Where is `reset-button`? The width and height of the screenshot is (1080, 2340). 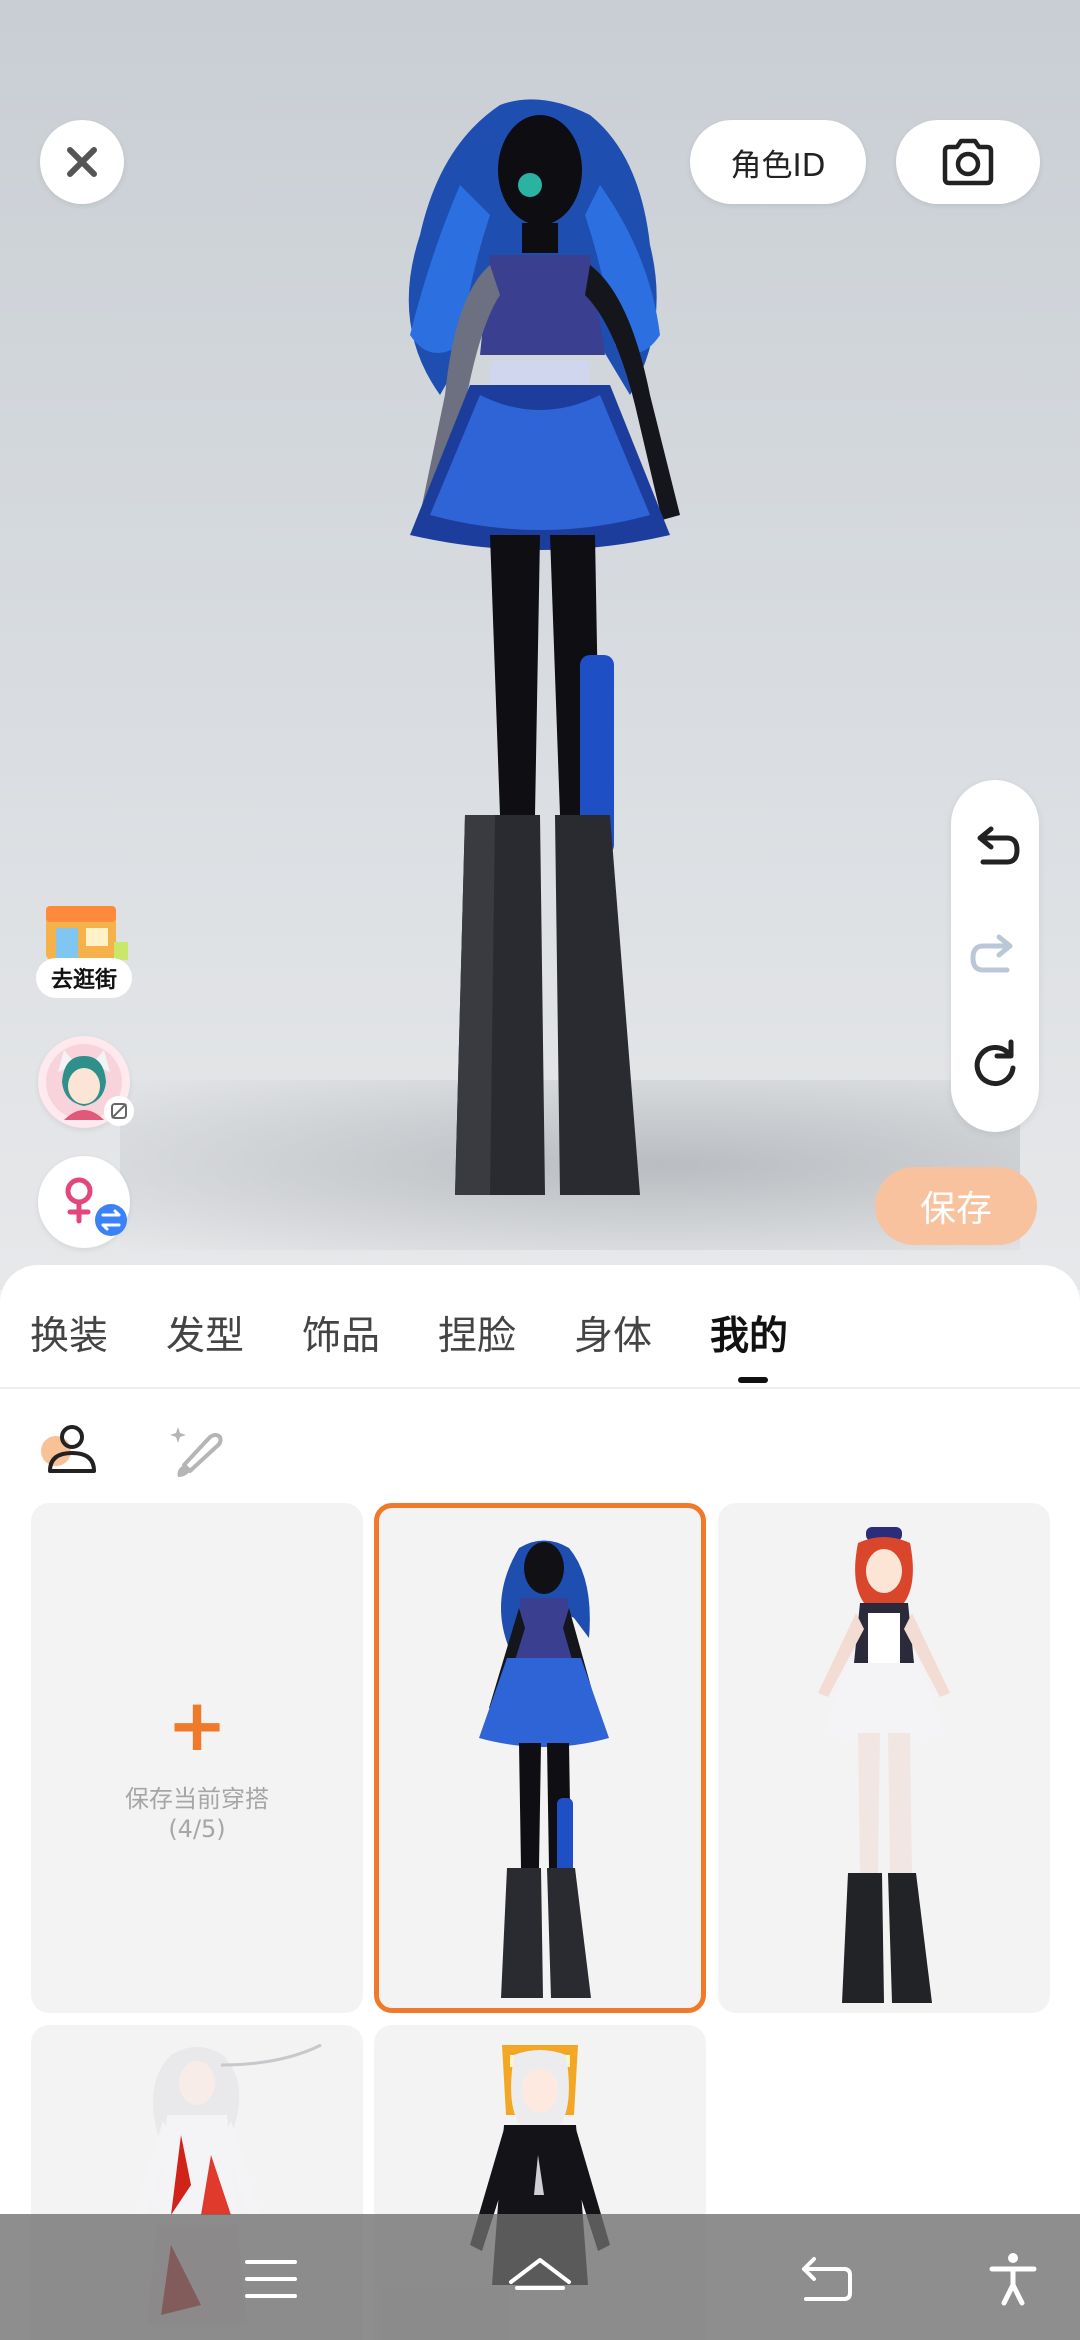 reset-button is located at coordinates (995, 1064).